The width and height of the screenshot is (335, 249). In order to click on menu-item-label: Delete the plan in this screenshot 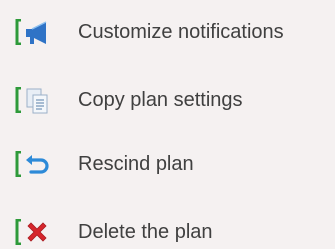, I will do `click(145, 232)`.